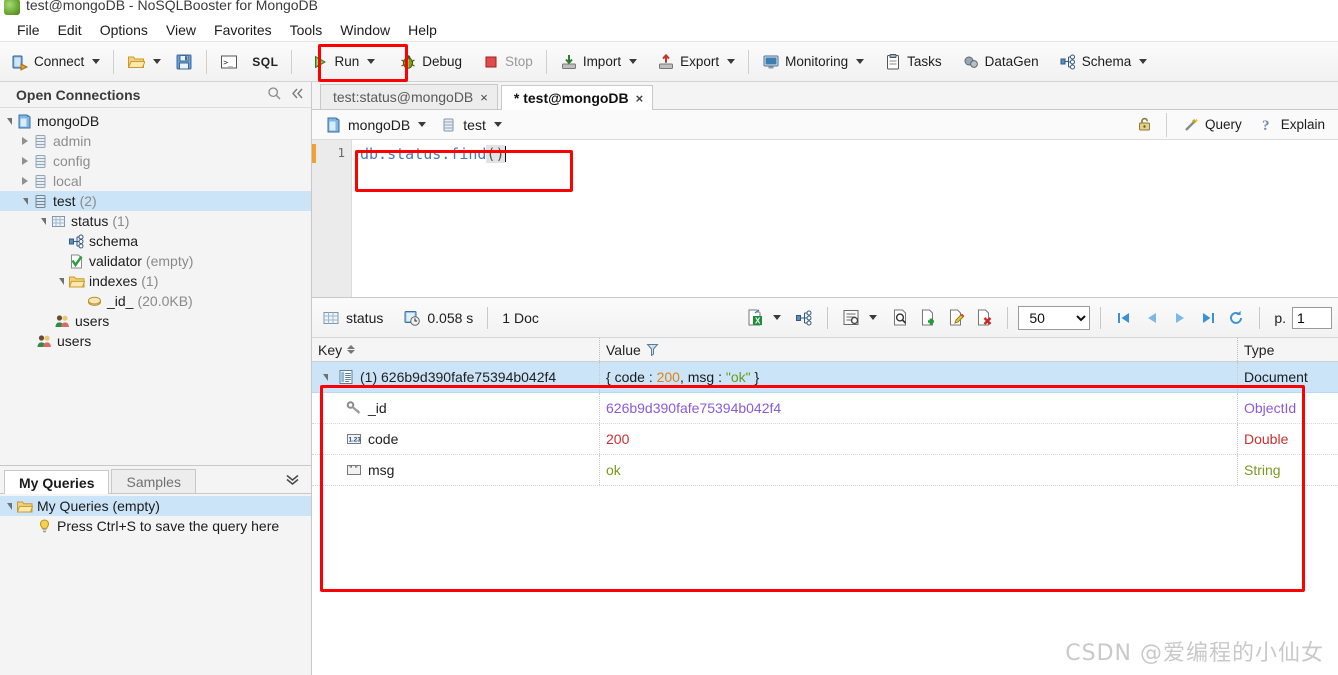  I want to click on row-value-cell: ok, so click(919, 470).